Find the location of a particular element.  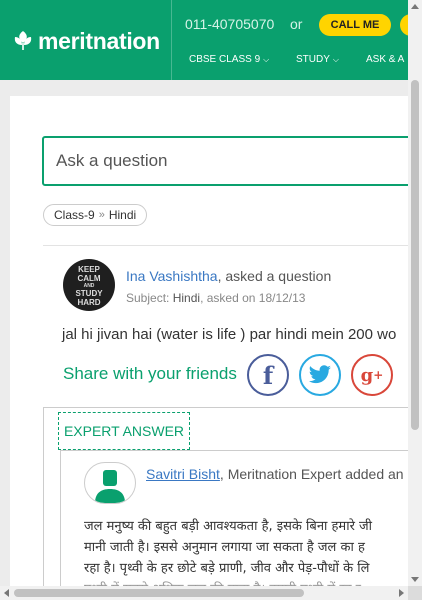

scrollbar-corner is located at coordinates (415, 593).